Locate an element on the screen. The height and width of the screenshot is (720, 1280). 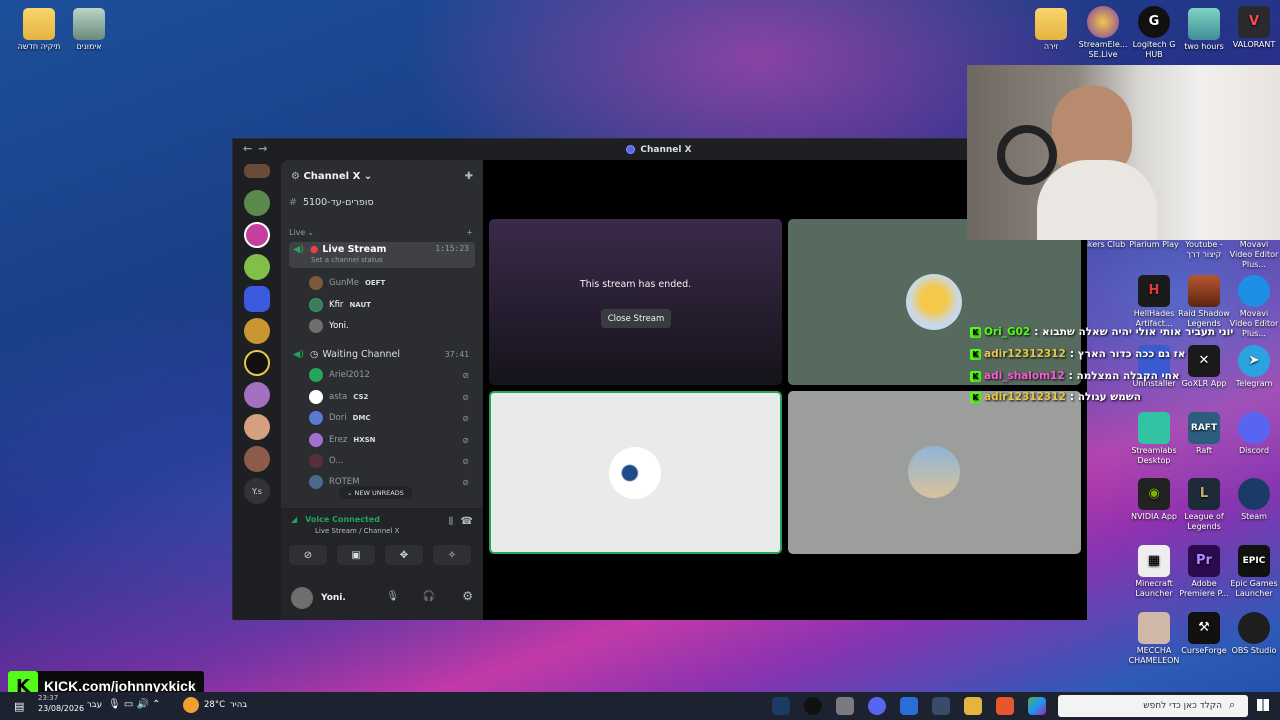
desktop-icon-steam: Steam is located at coordinates (1254, 500).